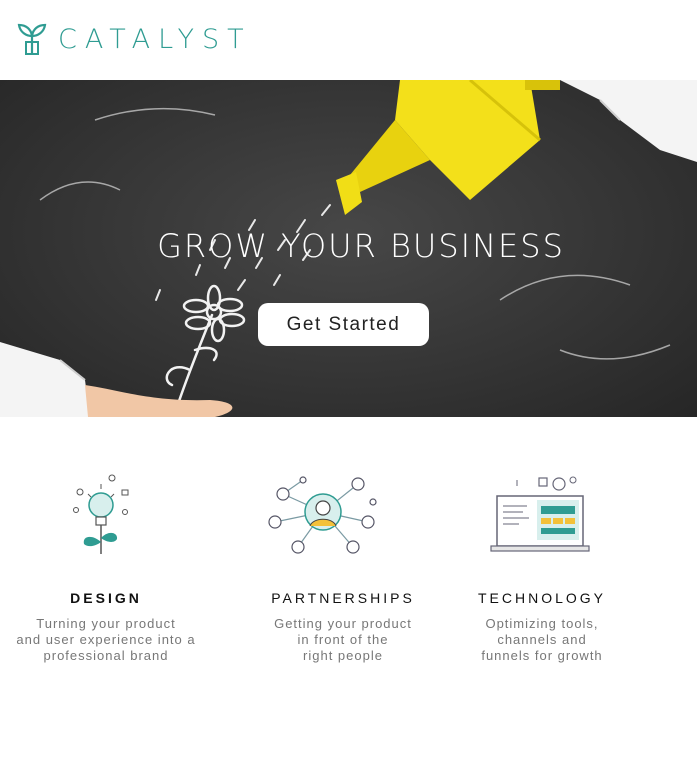 The image size is (700, 763). What do you see at coordinates (361, 246) in the screenshot?
I see `hero-title: GROW YOUR BUSINESS` at bounding box center [361, 246].